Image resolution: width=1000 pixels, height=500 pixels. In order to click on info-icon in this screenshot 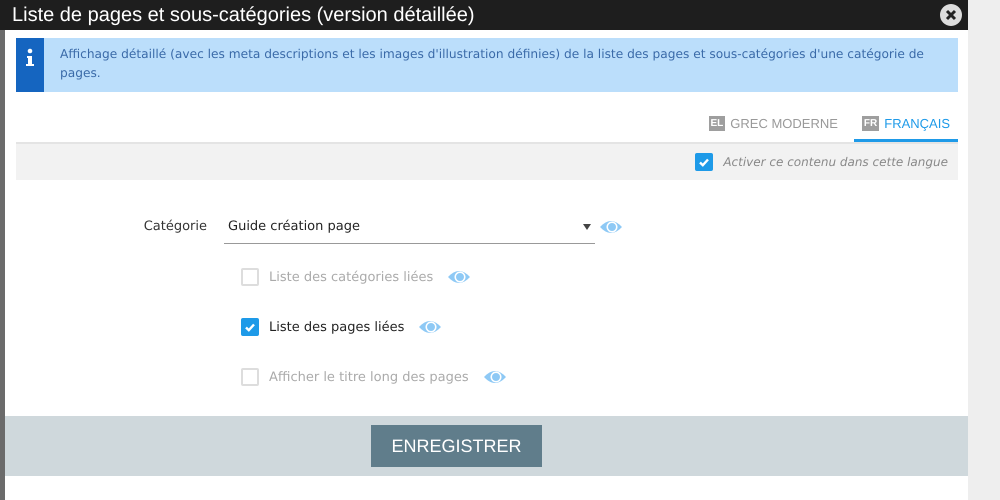, I will do `click(30, 65)`.